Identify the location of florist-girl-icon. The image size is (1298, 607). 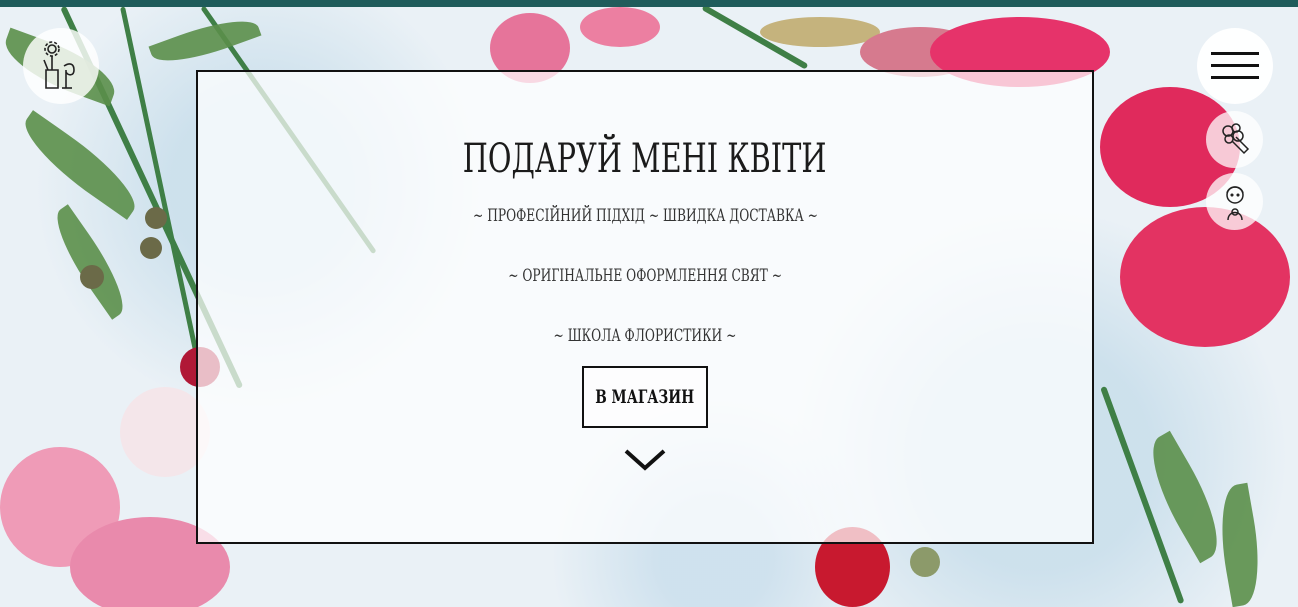
(1234, 202).